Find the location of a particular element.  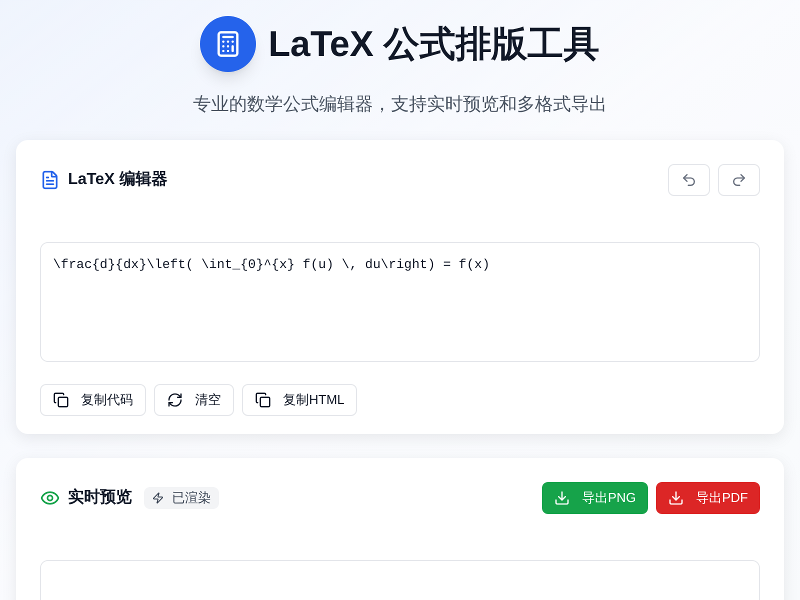

redo-icon is located at coordinates (739, 180).